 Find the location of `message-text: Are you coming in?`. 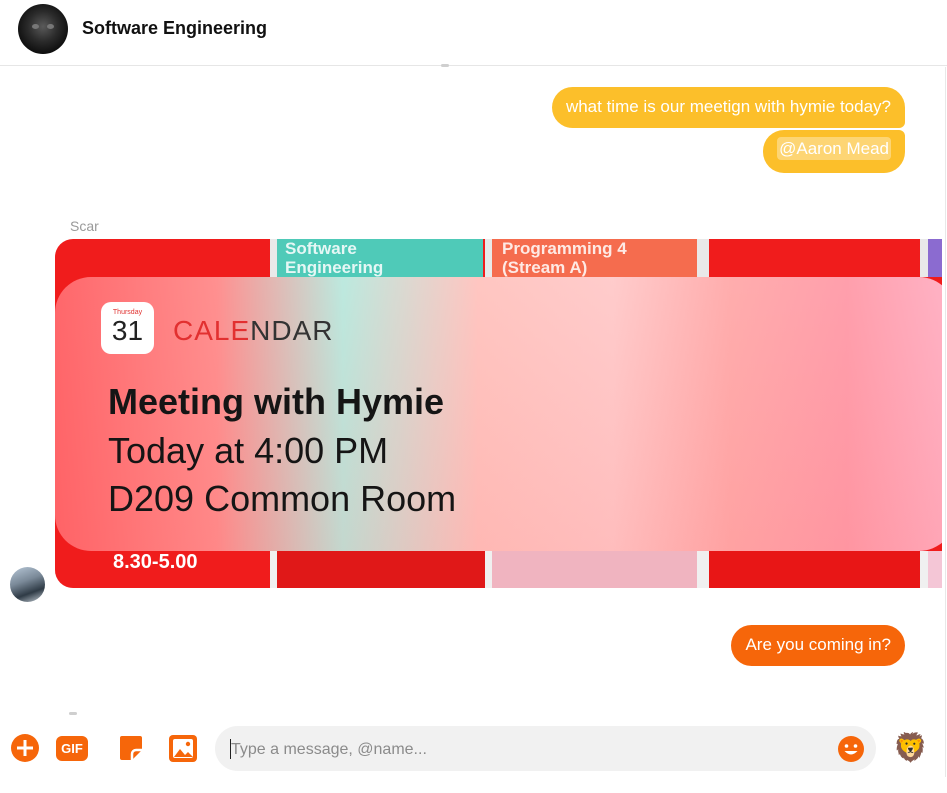

message-text: Are you coming in? is located at coordinates (818, 644).